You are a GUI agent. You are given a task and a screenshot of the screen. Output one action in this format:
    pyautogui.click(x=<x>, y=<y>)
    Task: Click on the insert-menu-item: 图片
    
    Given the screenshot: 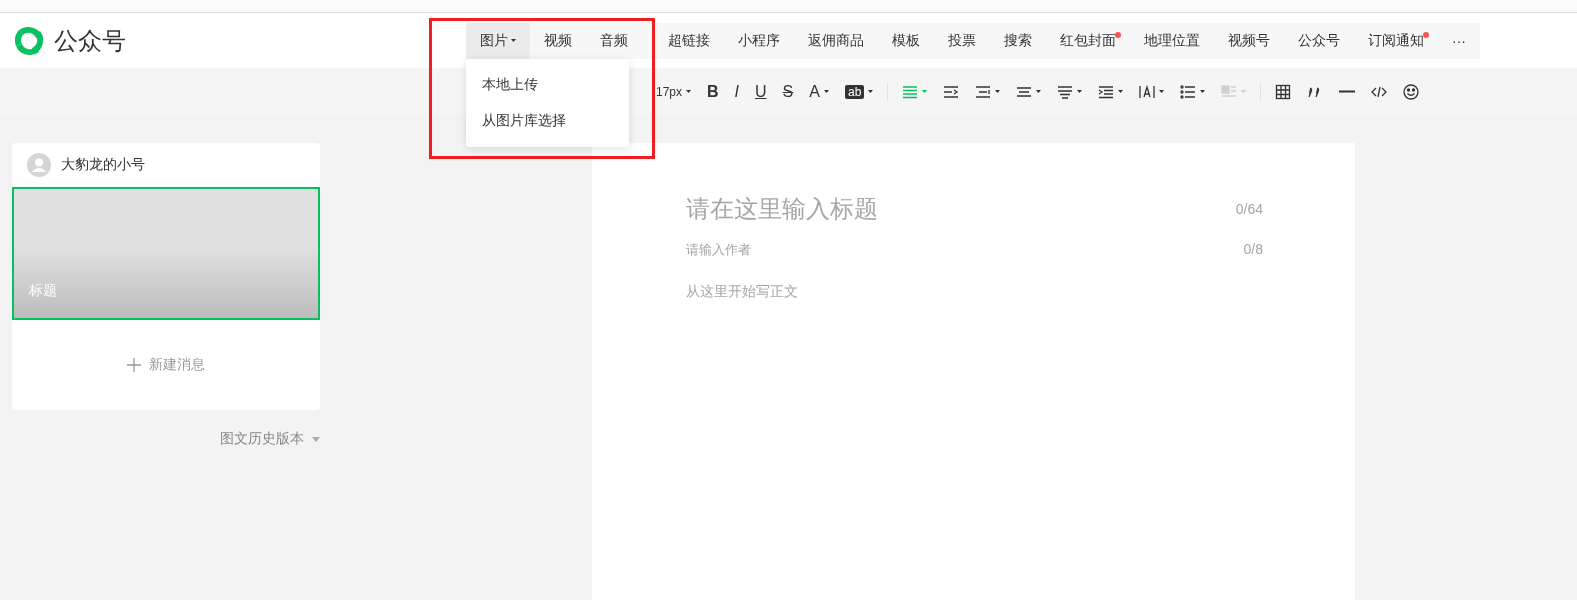 What is the action you would take?
    pyautogui.click(x=498, y=40)
    